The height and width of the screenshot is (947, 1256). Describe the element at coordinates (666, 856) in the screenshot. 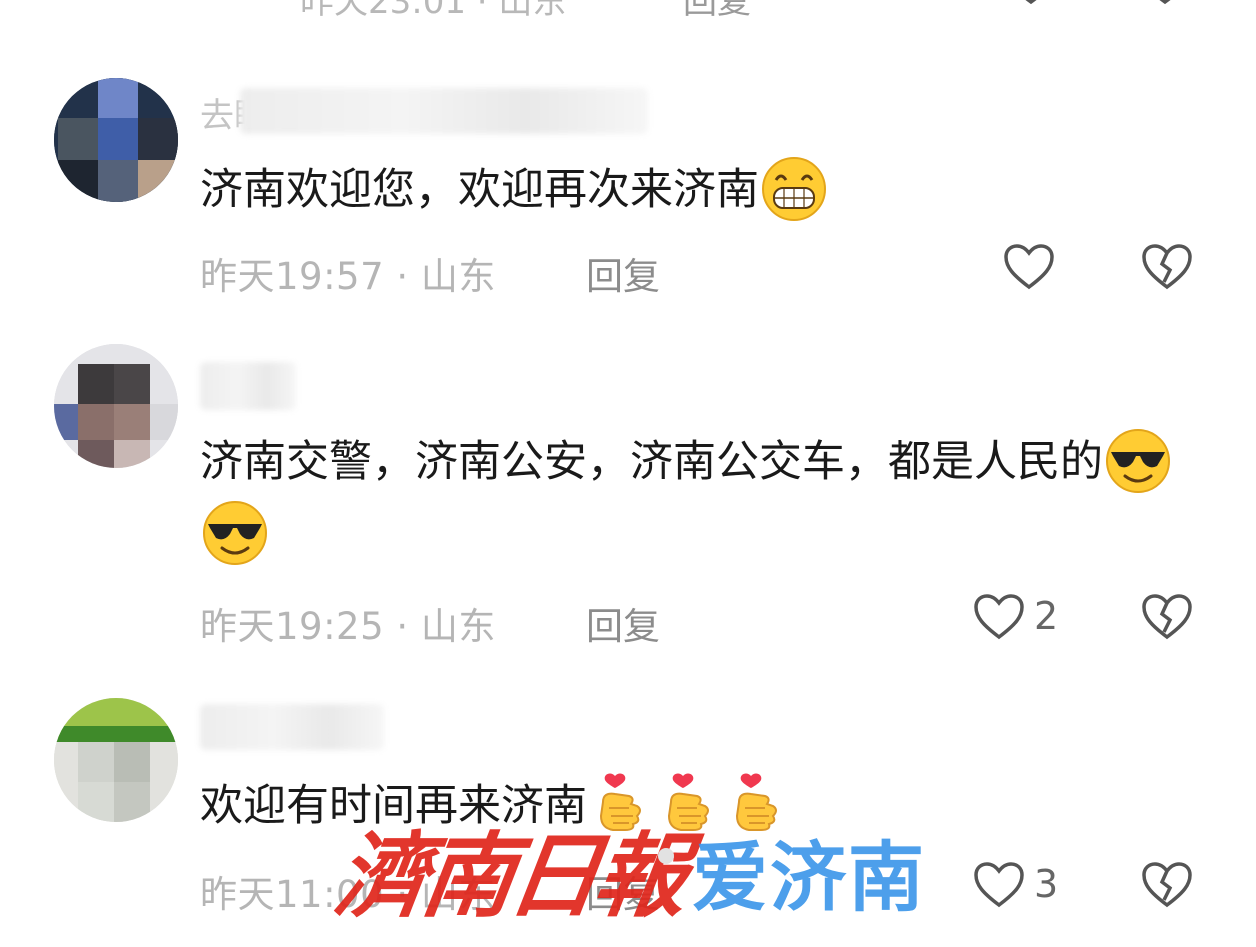

I see `watermark-dot` at that location.